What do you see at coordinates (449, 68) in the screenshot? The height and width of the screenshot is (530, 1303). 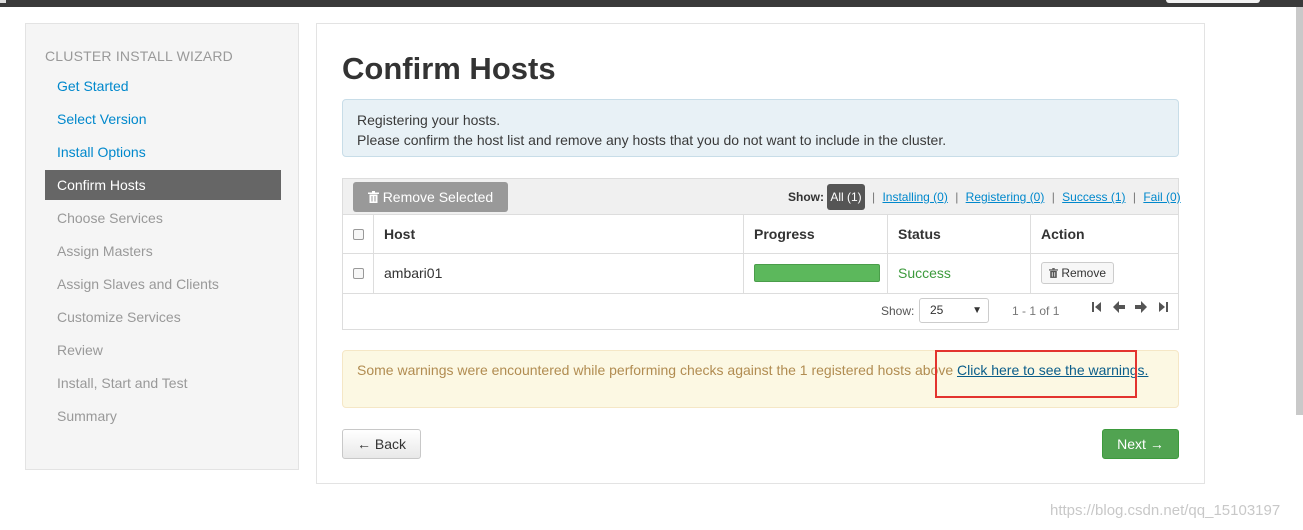 I see `page-title: Confirm Hosts` at bounding box center [449, 68].